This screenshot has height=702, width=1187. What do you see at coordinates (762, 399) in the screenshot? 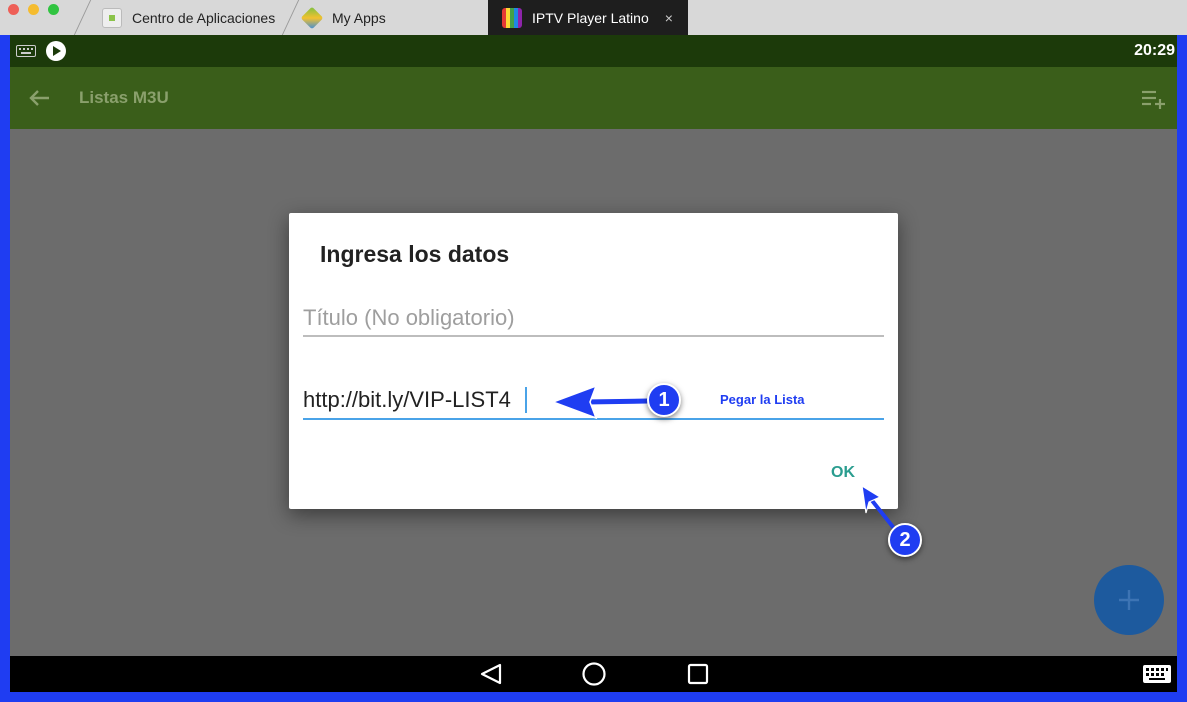
I see `paste-hint-label: Pegar la Lista` at bounding box center [762, 399].